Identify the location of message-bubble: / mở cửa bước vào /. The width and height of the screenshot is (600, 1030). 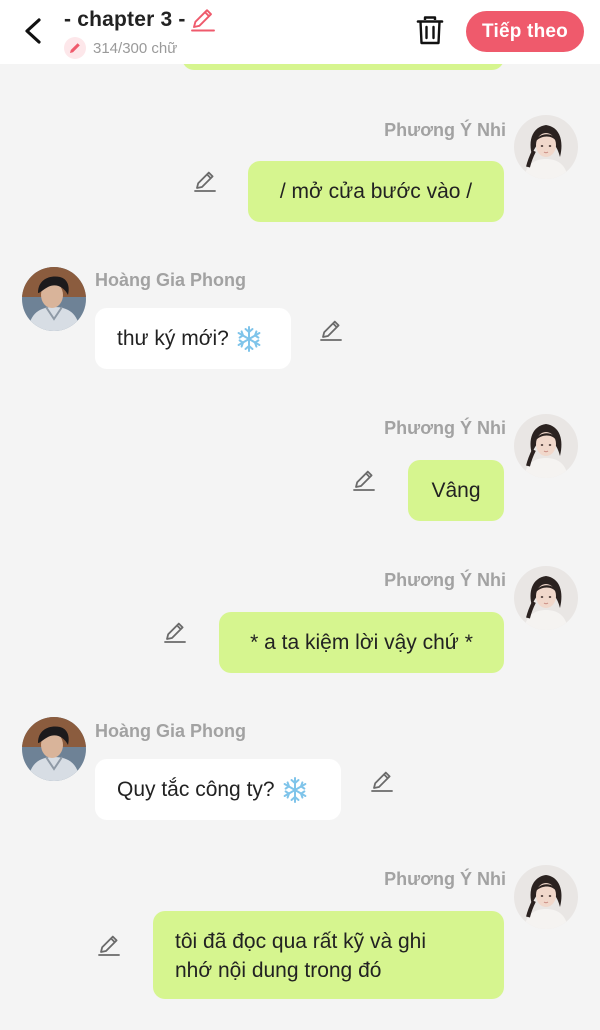
(376, 191).